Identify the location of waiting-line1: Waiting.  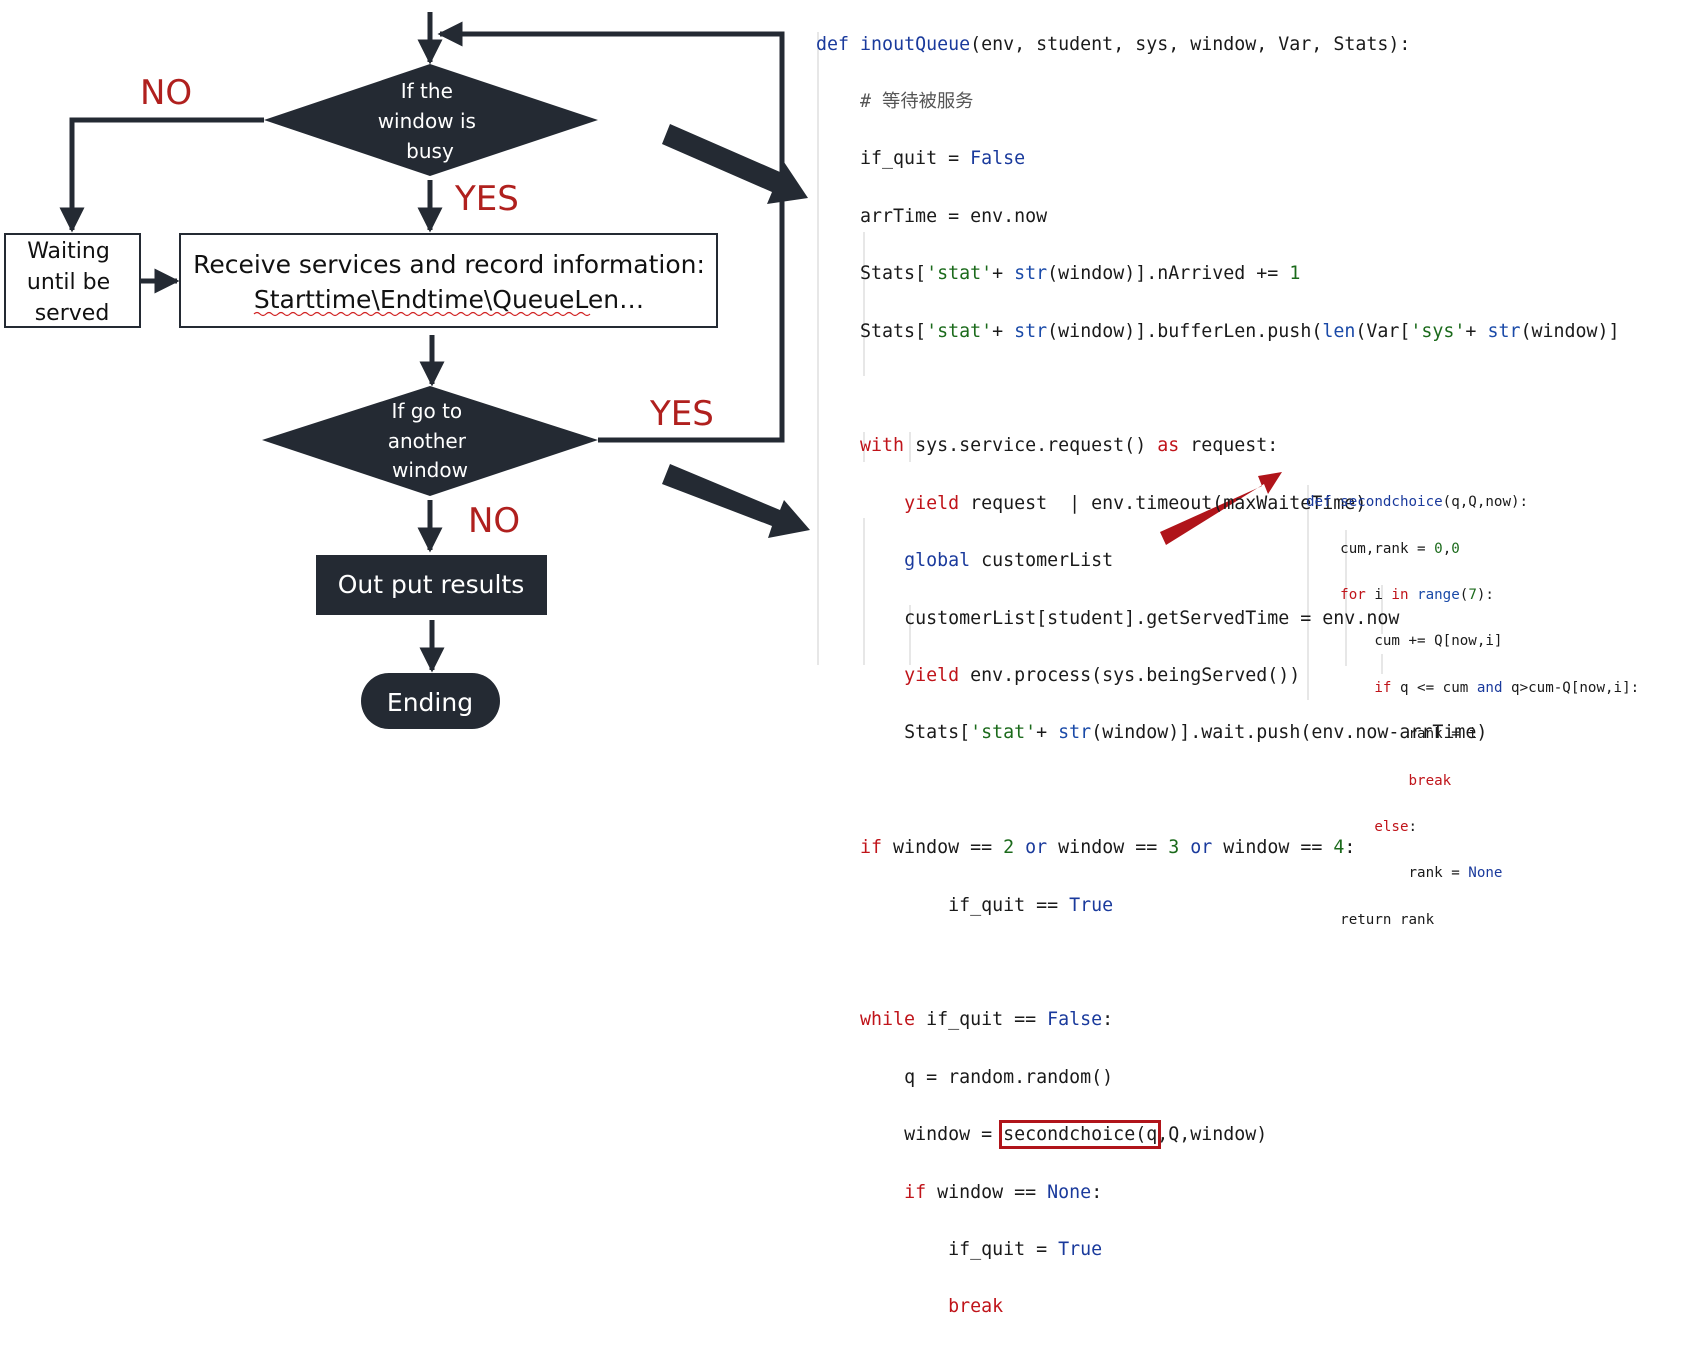
(68, 251).